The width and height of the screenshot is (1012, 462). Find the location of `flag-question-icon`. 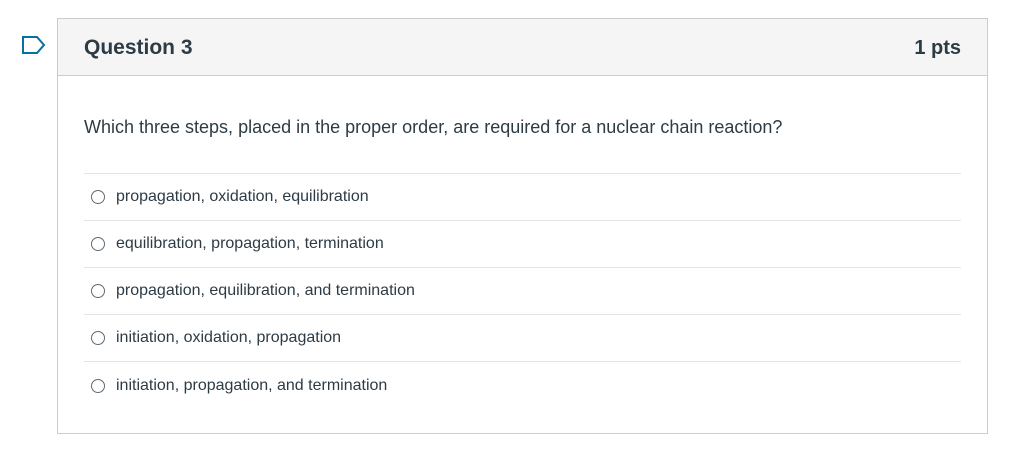

flag-question-icon is located at coordinates (34, 45).